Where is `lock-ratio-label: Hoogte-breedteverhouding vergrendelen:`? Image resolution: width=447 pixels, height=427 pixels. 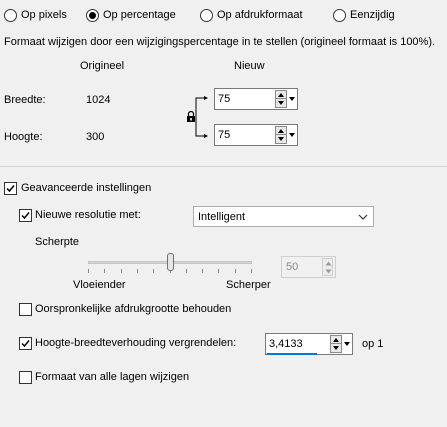 lock-ratio-label: Hoogte-breedteverhouding vergrendelen: is located at coordinates (135, 343).